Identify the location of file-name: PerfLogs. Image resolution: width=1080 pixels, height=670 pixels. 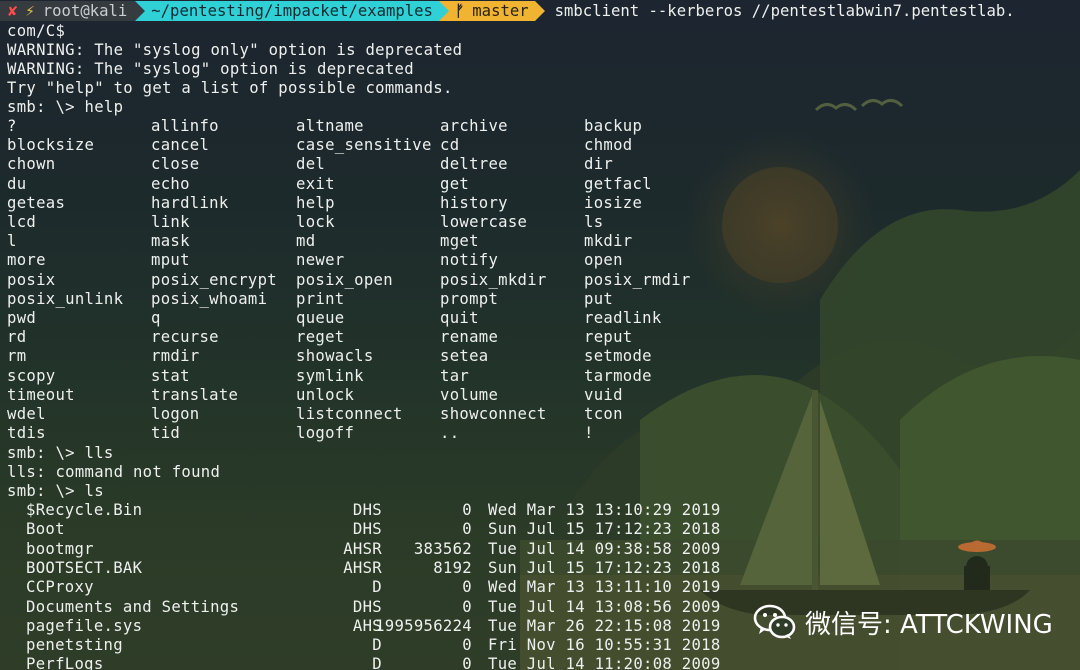
(65, 662).